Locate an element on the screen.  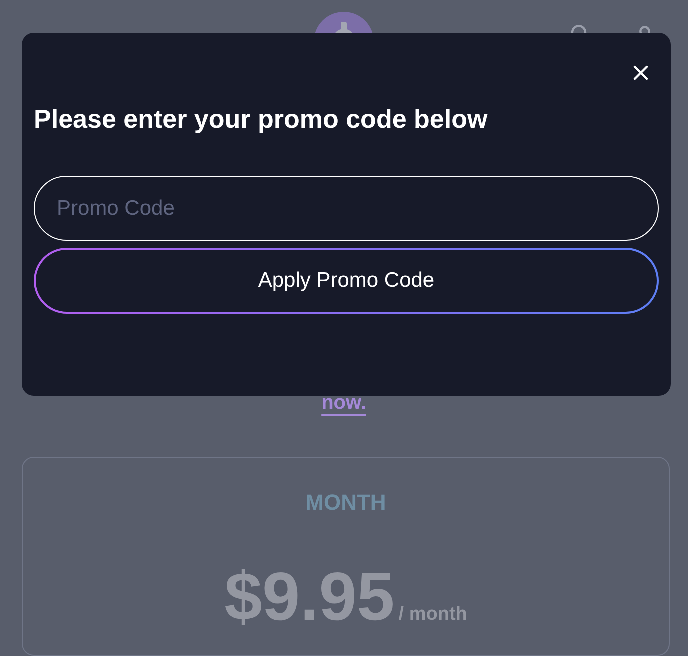
apply-button: Apply Promo Code is located at coordinates (346, 281).